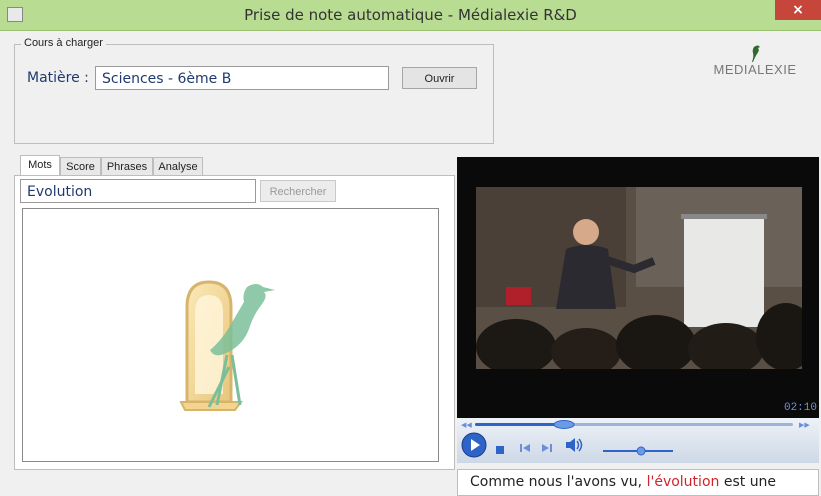  What do you see at coordinates (40, 165) in the screenshot?
I see `tab-mots: Mots` at bounding box center [40, 165].